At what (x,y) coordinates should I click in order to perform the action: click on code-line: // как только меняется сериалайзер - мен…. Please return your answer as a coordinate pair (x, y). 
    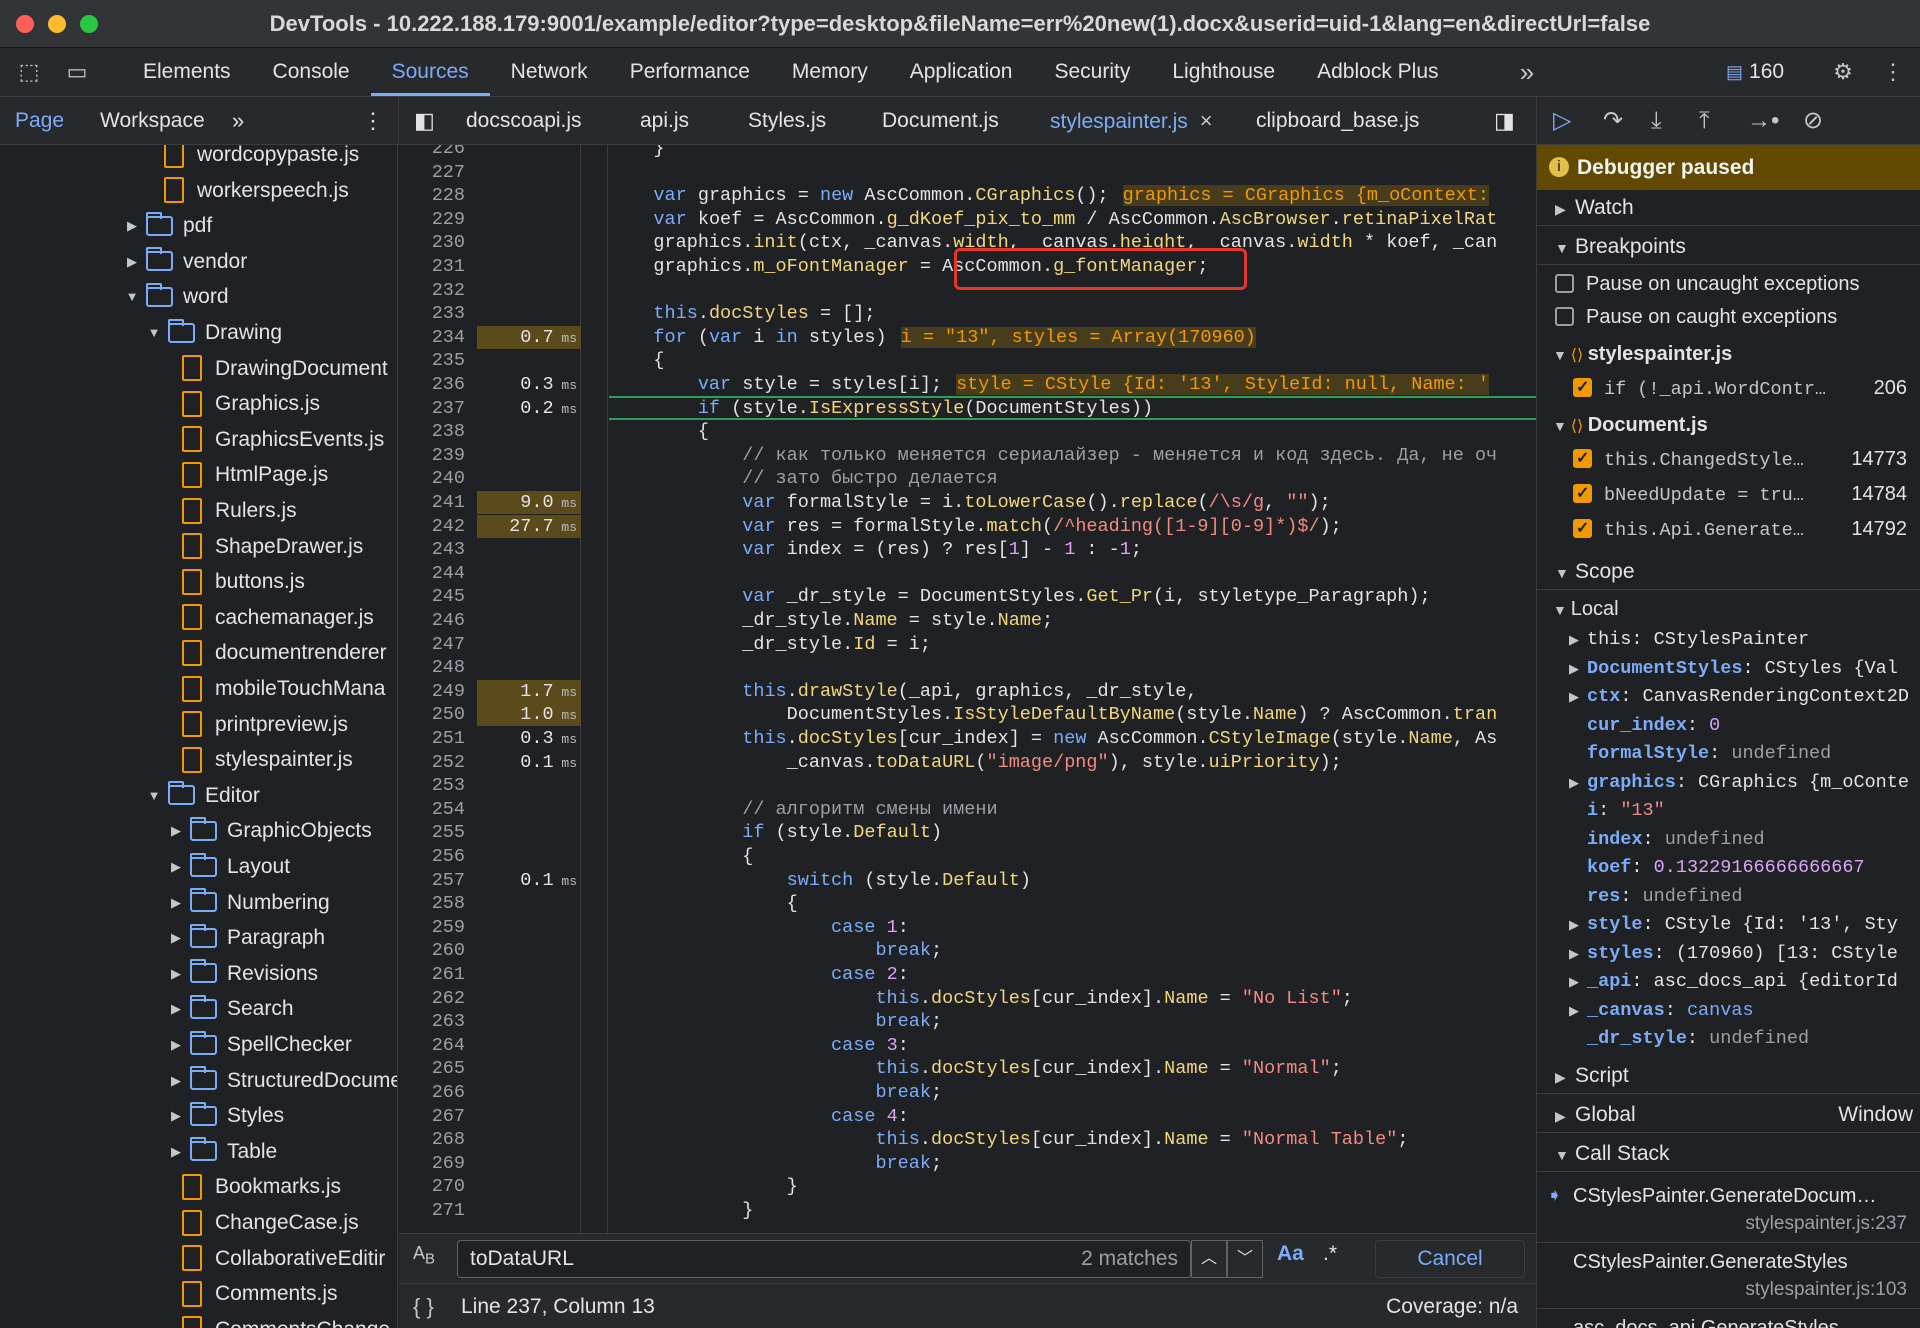
    Looking at the image, I should click on (1053, 456).